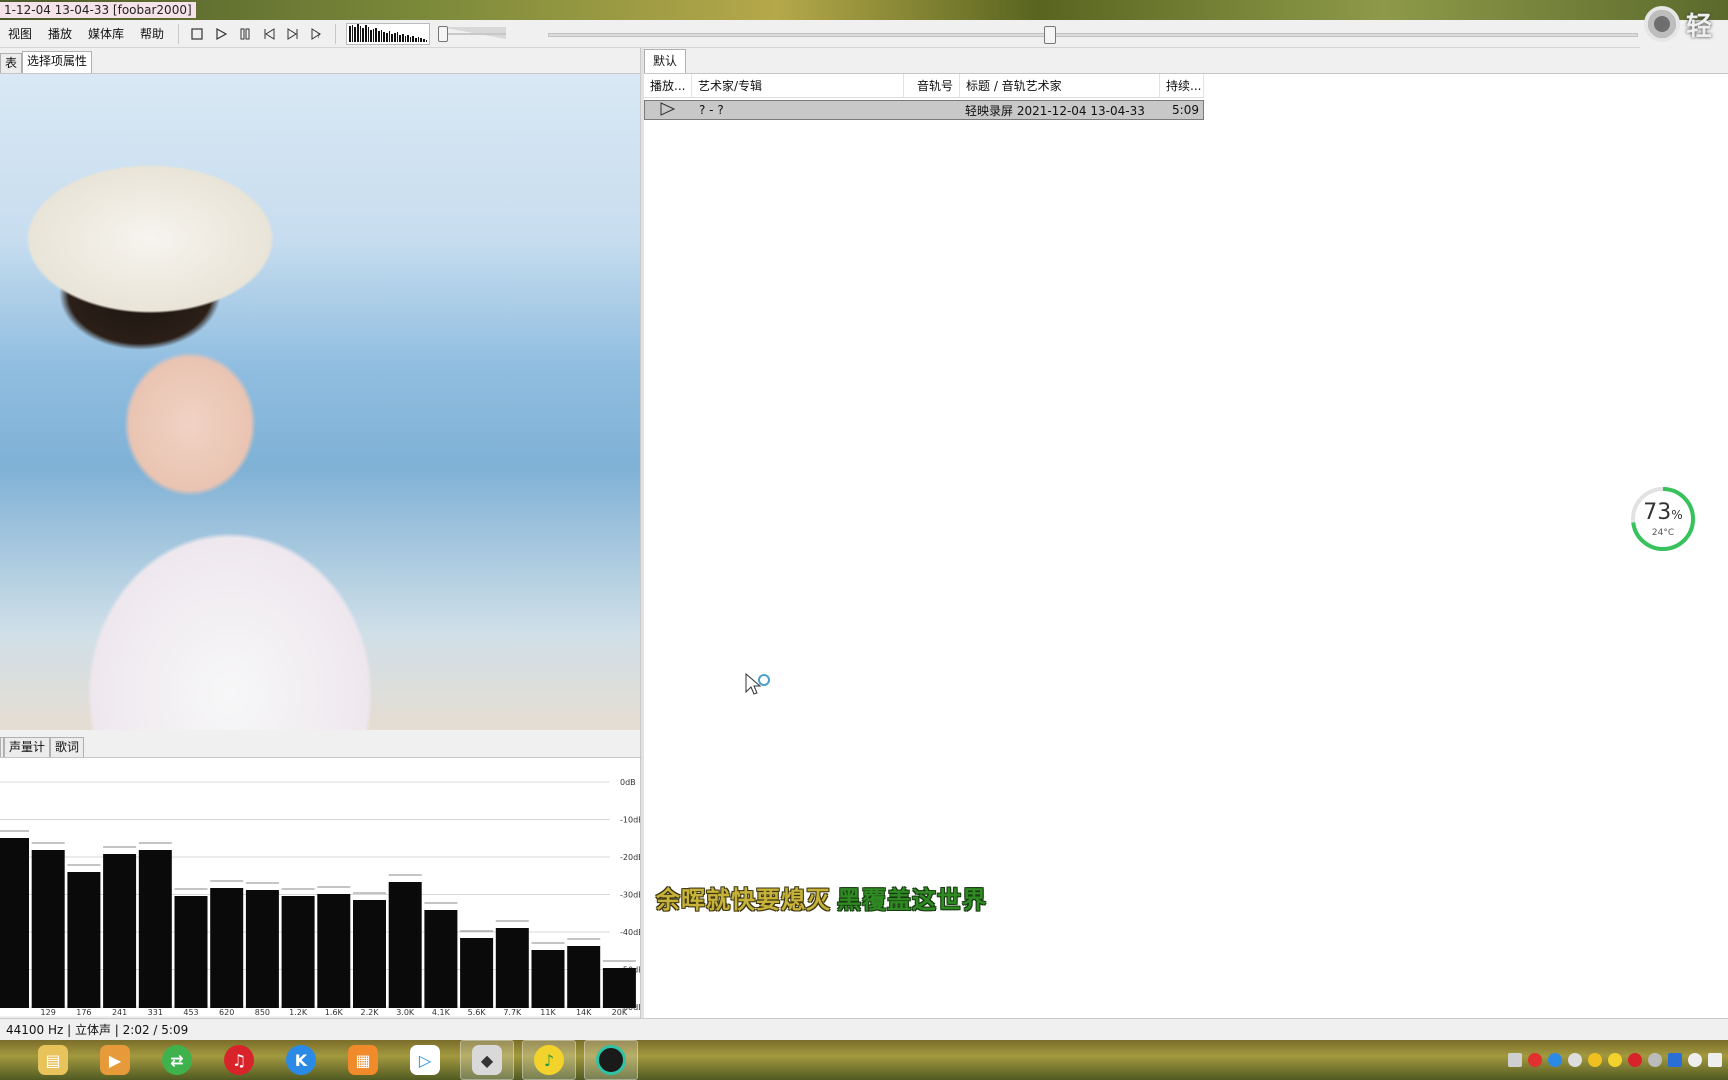  I want to click on power-icon, so click(1575, 1060).